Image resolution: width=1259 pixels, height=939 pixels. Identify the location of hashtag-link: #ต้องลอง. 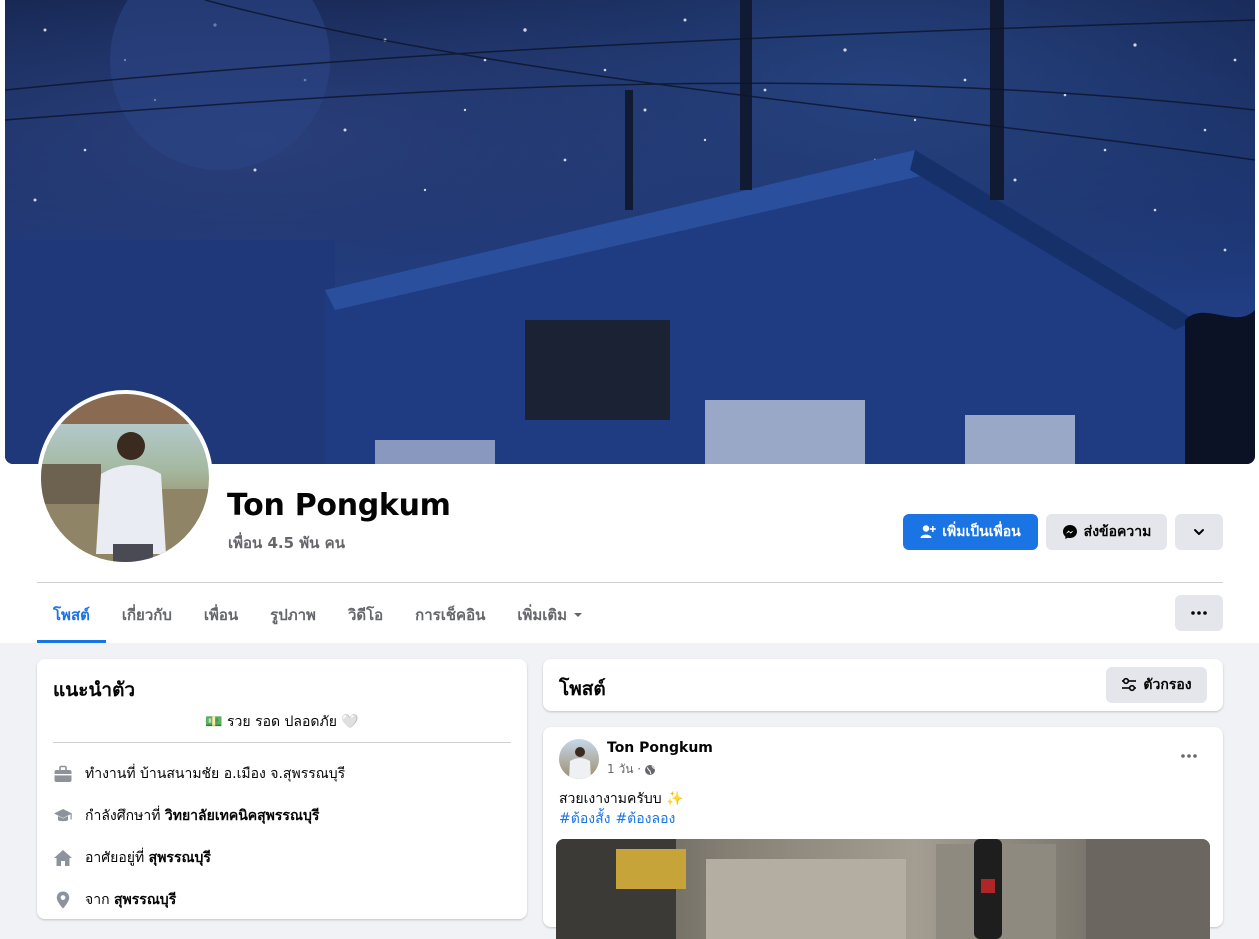
(645, 819).